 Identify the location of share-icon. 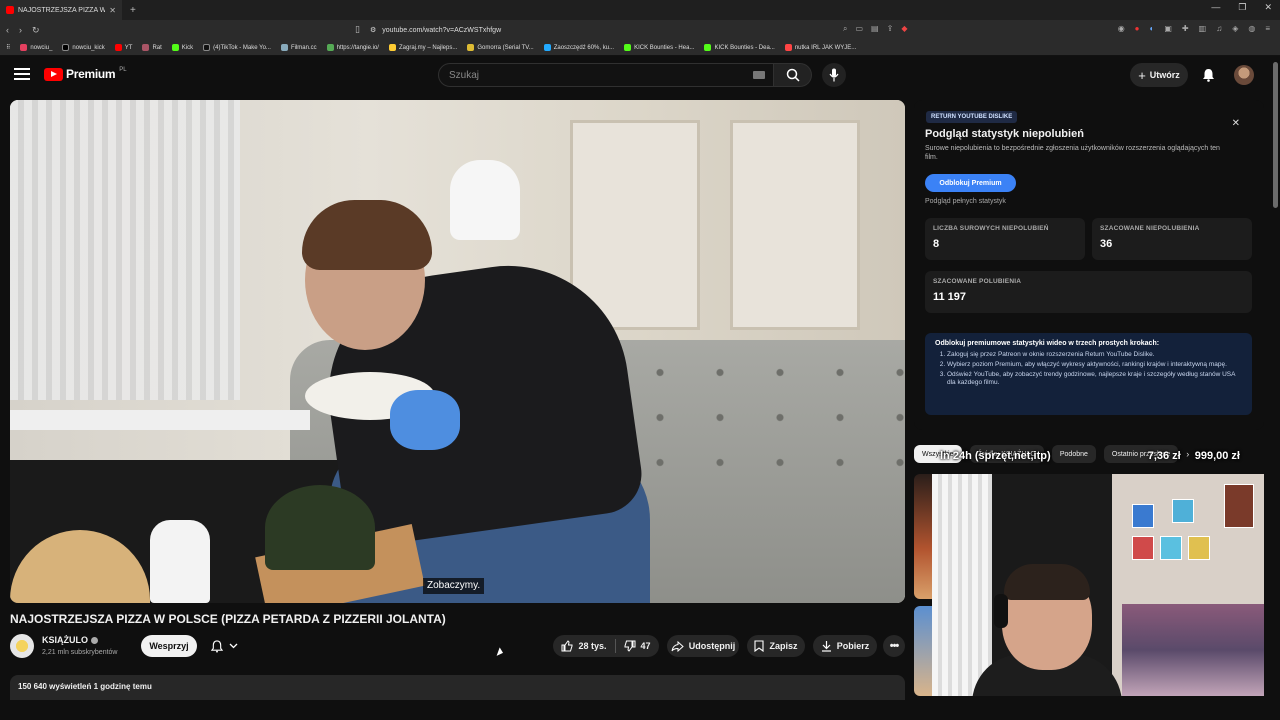
(677, 646).